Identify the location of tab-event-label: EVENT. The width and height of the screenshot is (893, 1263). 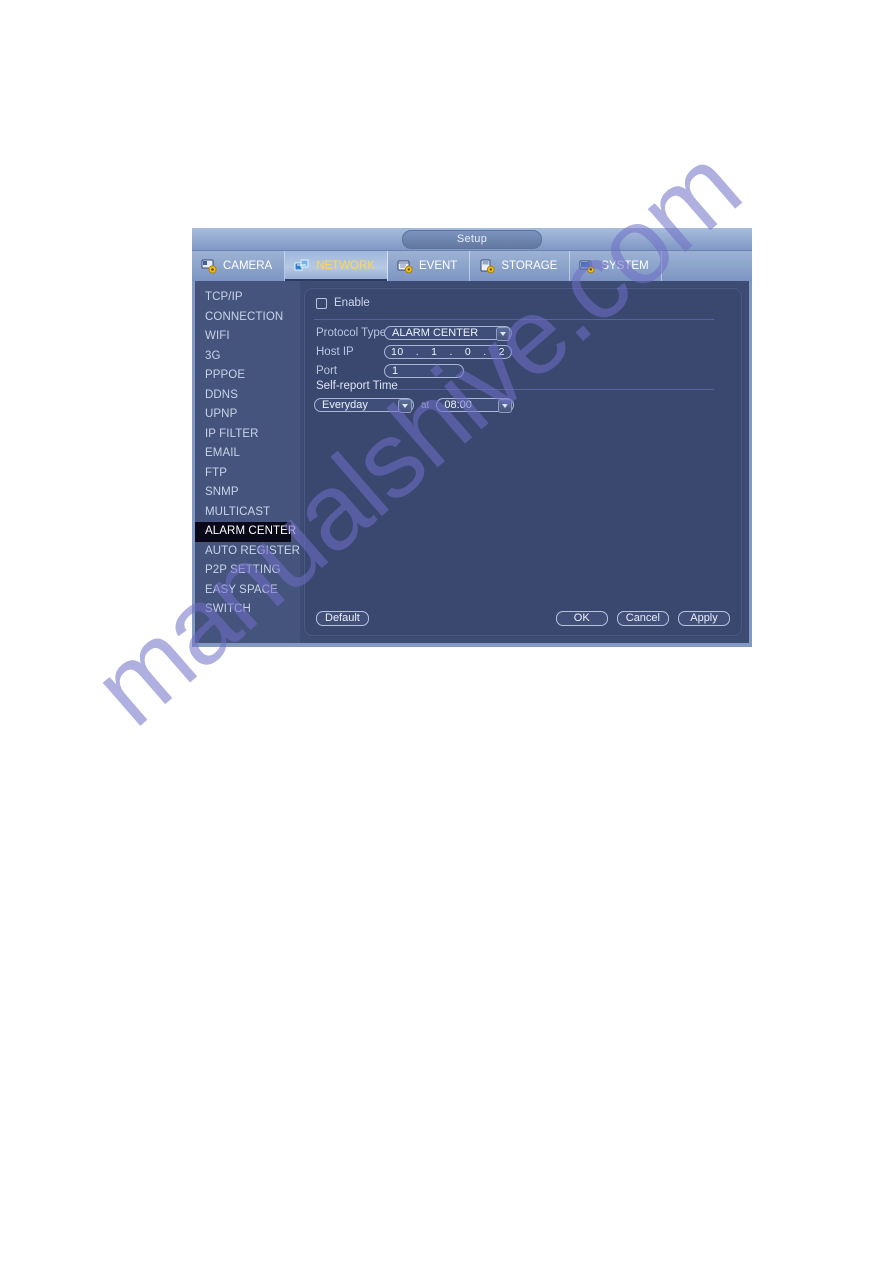
(438, 266).